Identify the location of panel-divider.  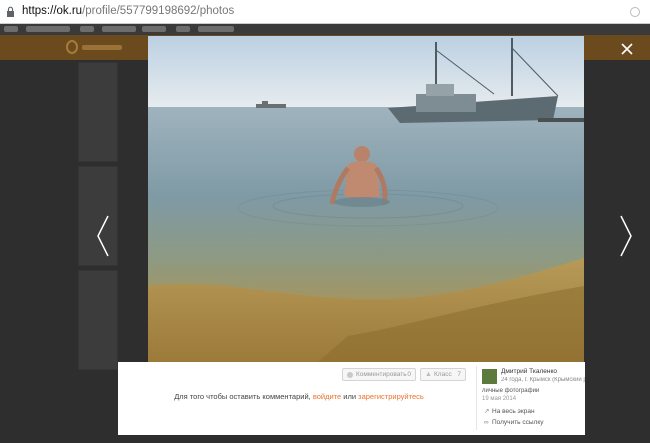
(476, 398).